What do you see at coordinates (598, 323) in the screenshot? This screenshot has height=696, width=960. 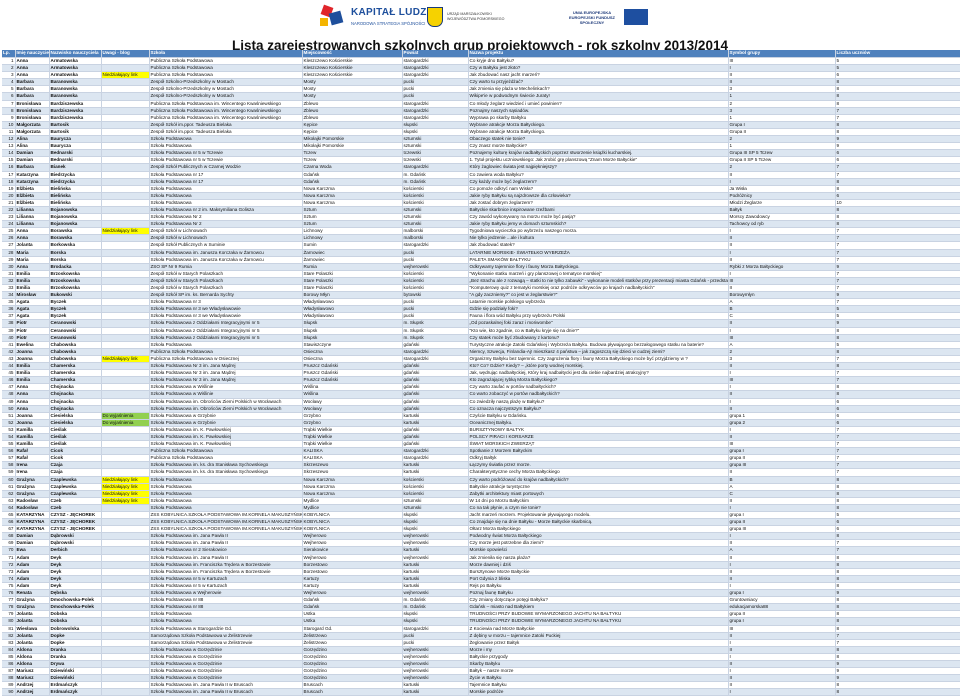 I see `cell-project-name: „Od pozaskalnej foki zaraz i moriwombe"` at bounding box center [598, 323].